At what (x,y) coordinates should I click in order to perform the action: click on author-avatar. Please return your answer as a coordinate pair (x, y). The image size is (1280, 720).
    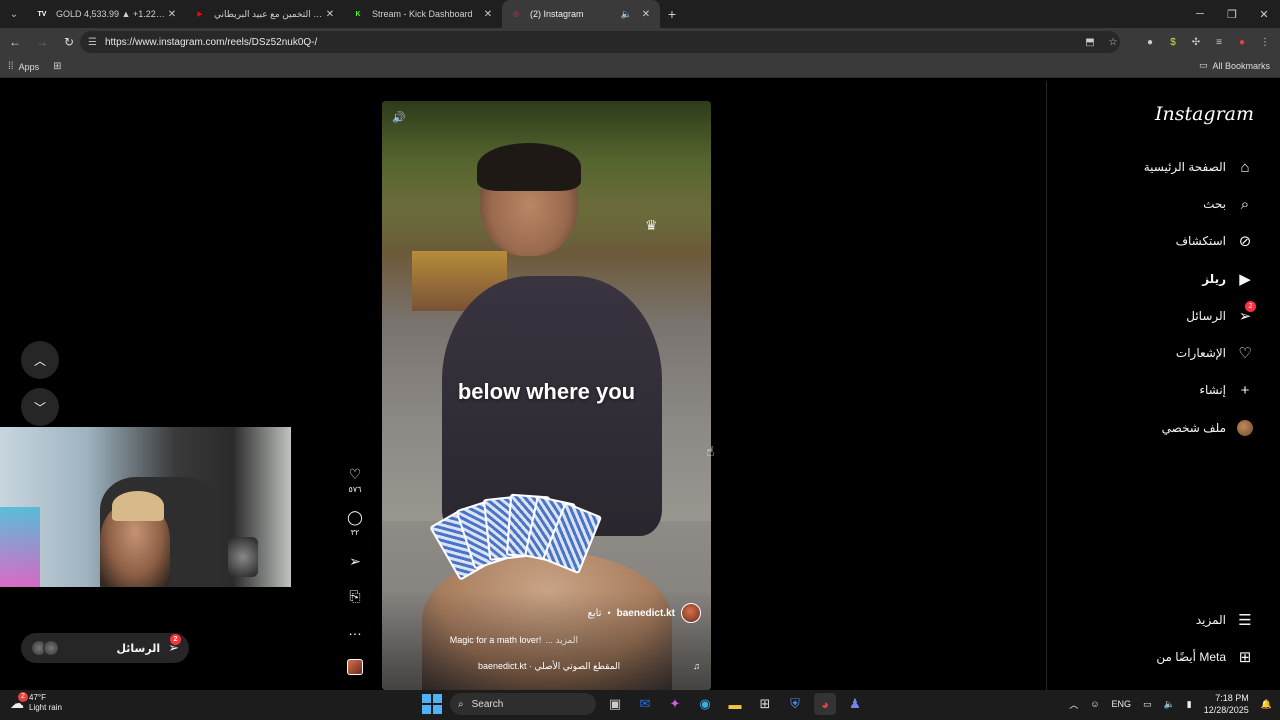
    Looking at the image, I should click on (691, 613).